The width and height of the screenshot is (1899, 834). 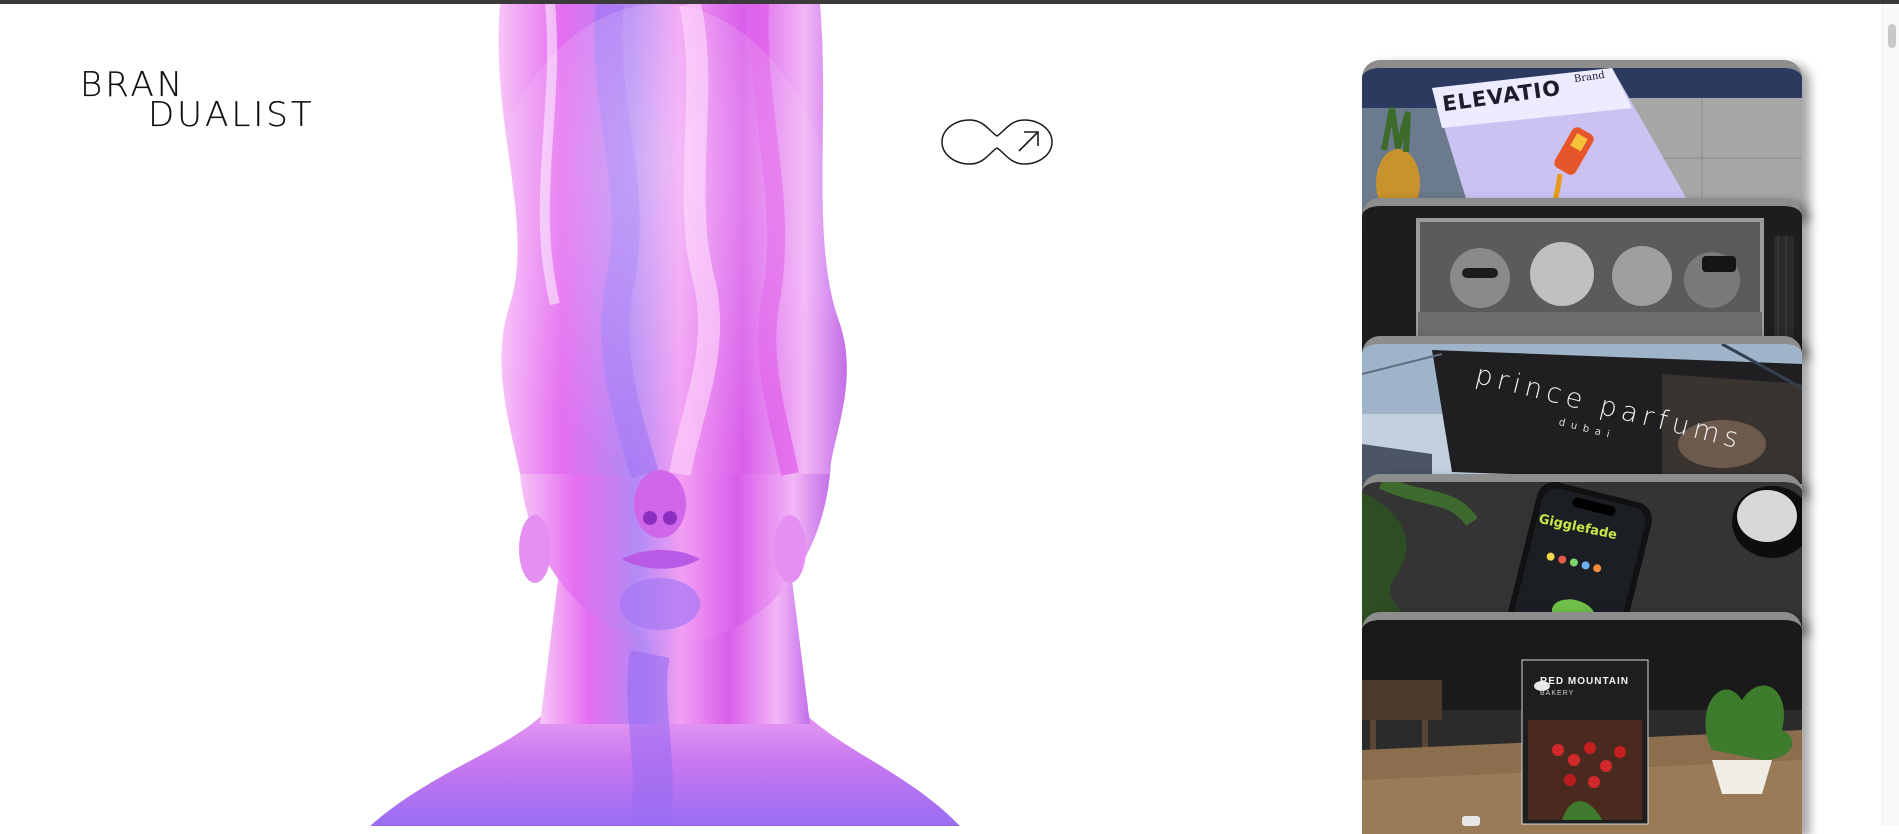 What do you see at coordinates (1582, 553) in the screenshot?
I see `project-card-frog-app: Gigglefade` at bounding box center [1582, 553].